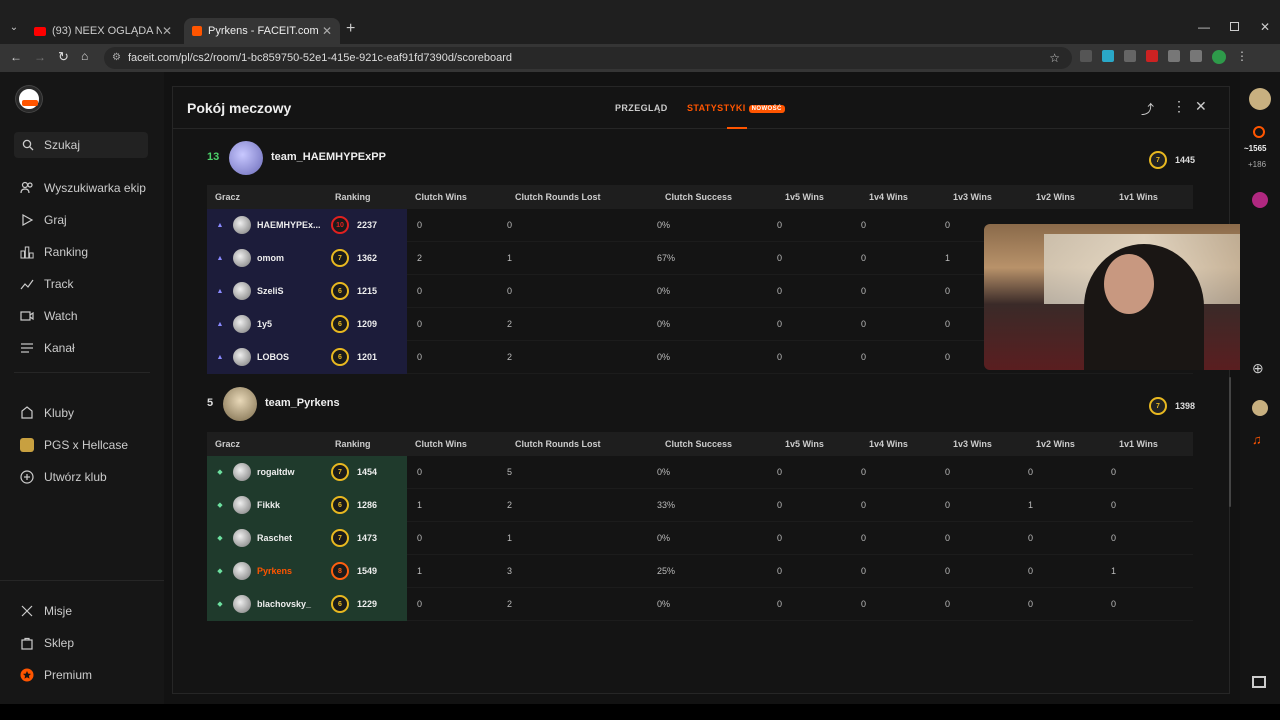 Image resolution: width=1280 pixels, height=720 pixels. Describe the element at coordinates (294, 258) in the screenshot. I see `player-name: omom` at that location.